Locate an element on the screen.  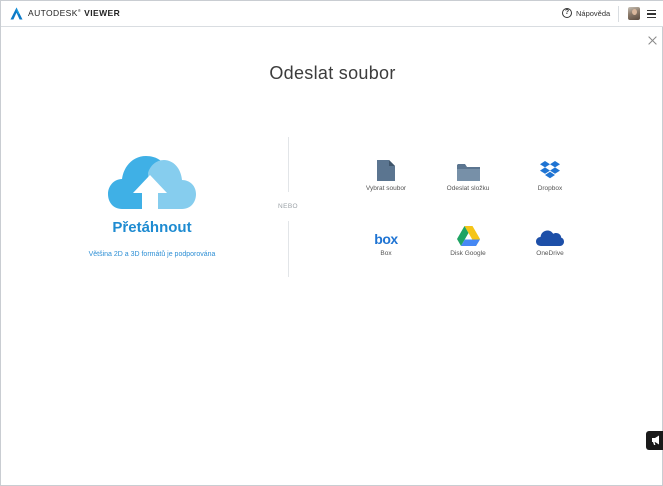
source-box: box Box is located at coordinates (386, 240).